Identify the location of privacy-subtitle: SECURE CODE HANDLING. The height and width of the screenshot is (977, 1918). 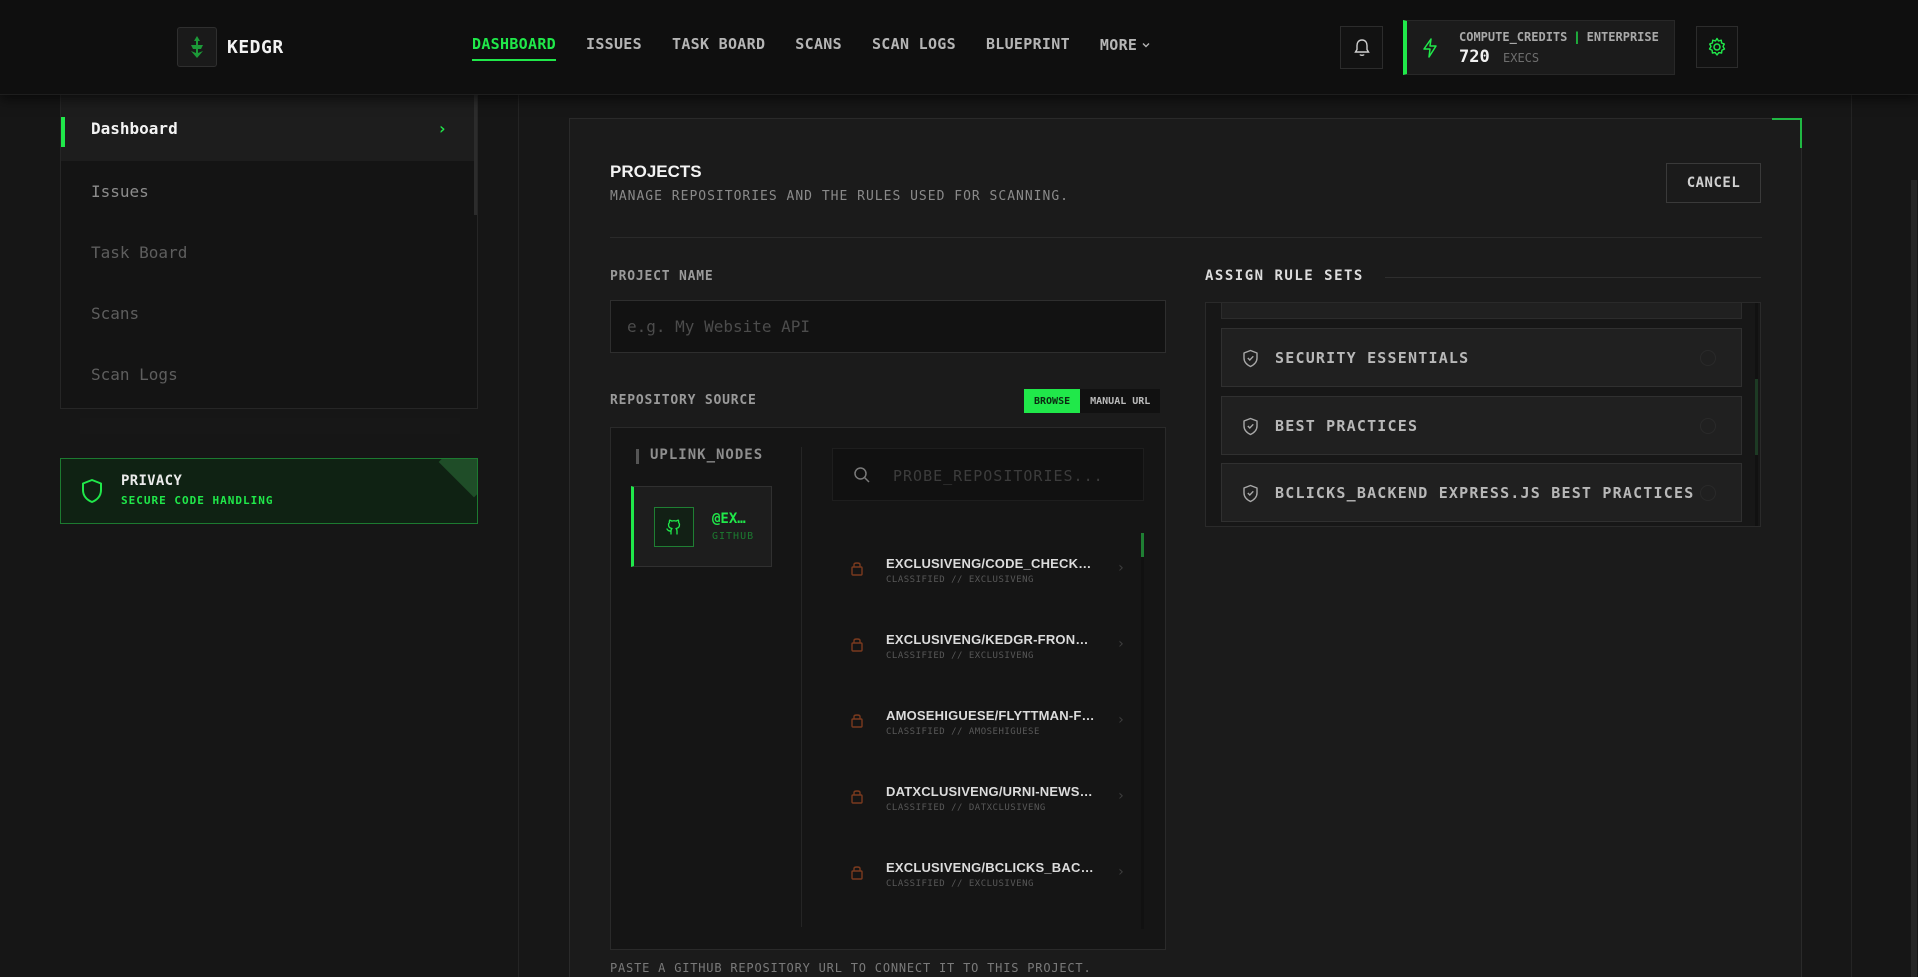
(197, 500).